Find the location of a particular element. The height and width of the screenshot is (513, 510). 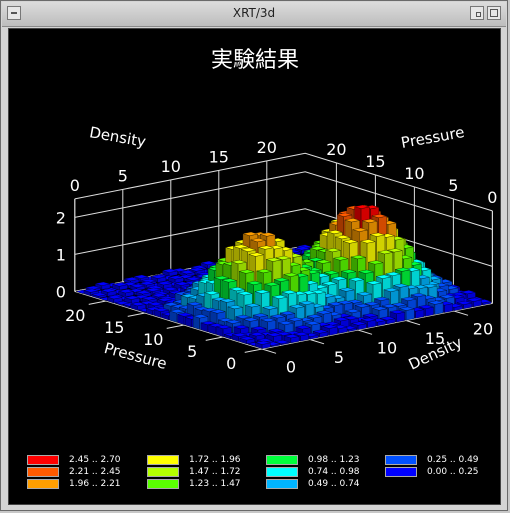

pressure-tick-front: 5 is located at coordinates (192, 351).